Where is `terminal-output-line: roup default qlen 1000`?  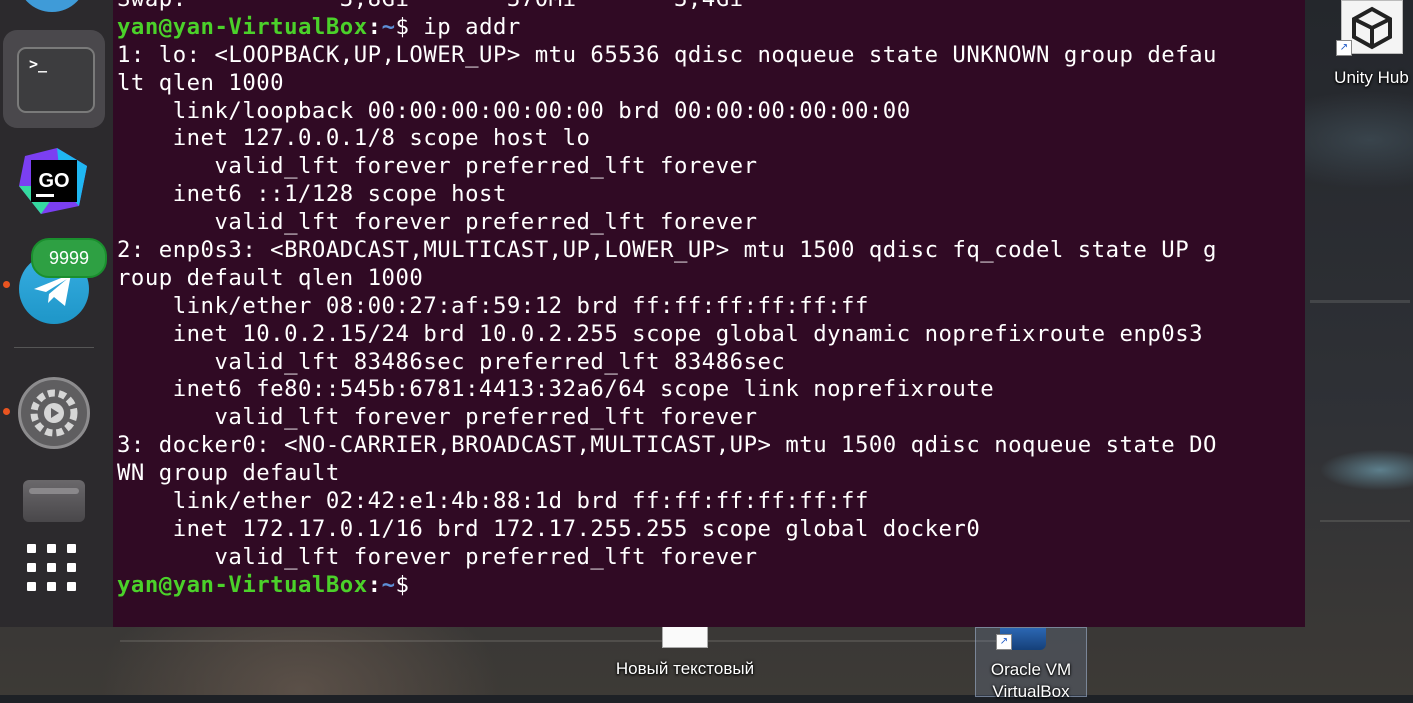
terminal-output-line: roup default qlen 1000 is located at coordinates (667, 279).